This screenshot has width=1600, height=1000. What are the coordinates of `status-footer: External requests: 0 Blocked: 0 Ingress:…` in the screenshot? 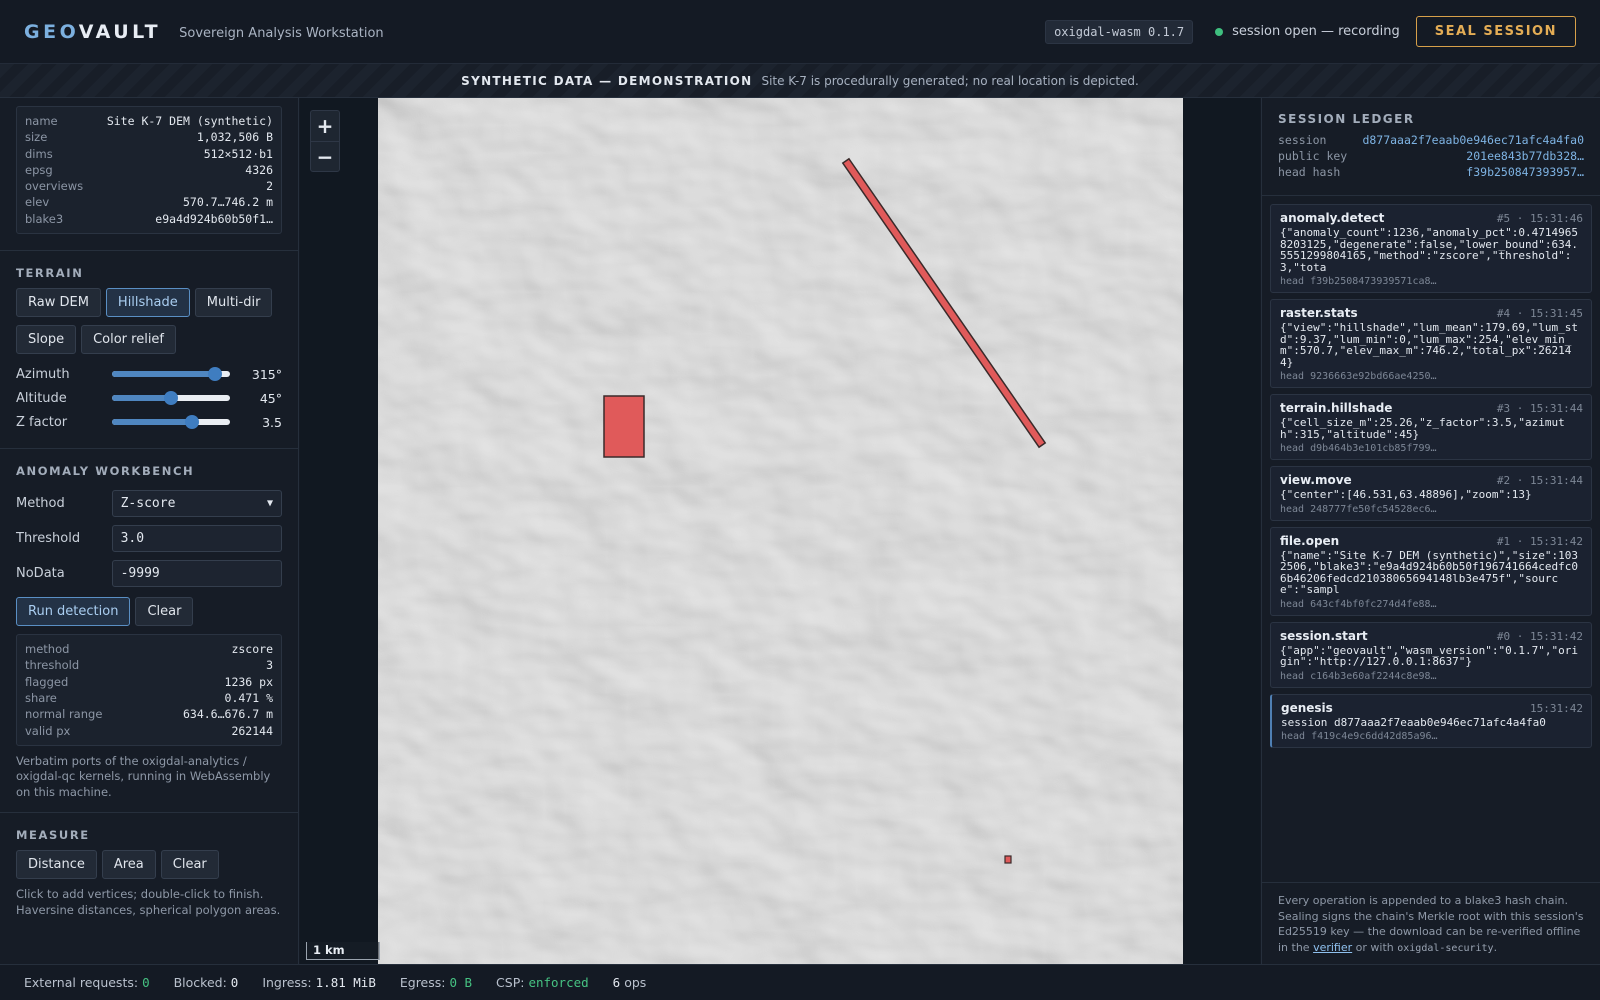 It's located at (800, 982).